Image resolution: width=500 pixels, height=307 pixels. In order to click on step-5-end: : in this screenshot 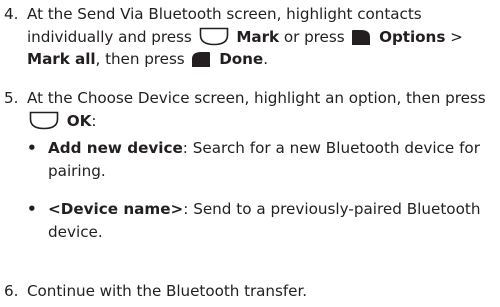, I will do `click(94, 120)`.